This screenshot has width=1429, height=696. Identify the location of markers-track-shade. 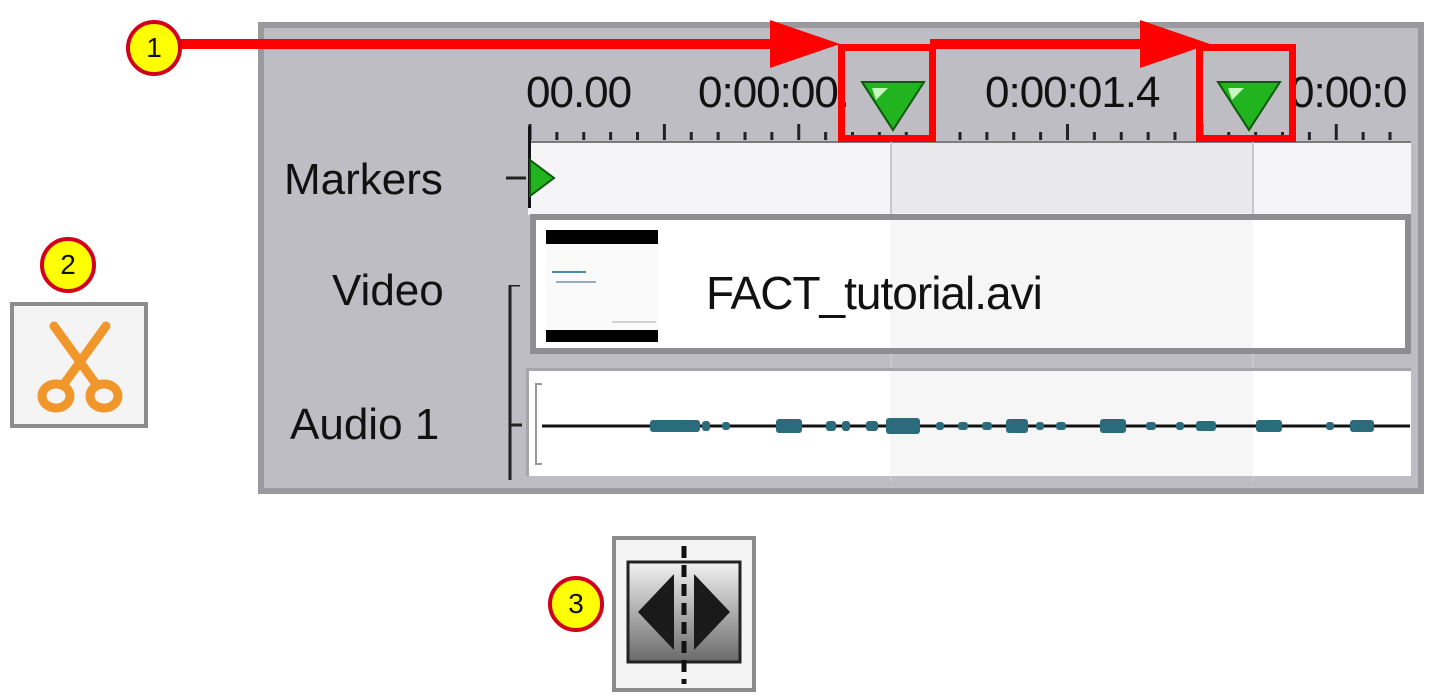
(1071, 177).